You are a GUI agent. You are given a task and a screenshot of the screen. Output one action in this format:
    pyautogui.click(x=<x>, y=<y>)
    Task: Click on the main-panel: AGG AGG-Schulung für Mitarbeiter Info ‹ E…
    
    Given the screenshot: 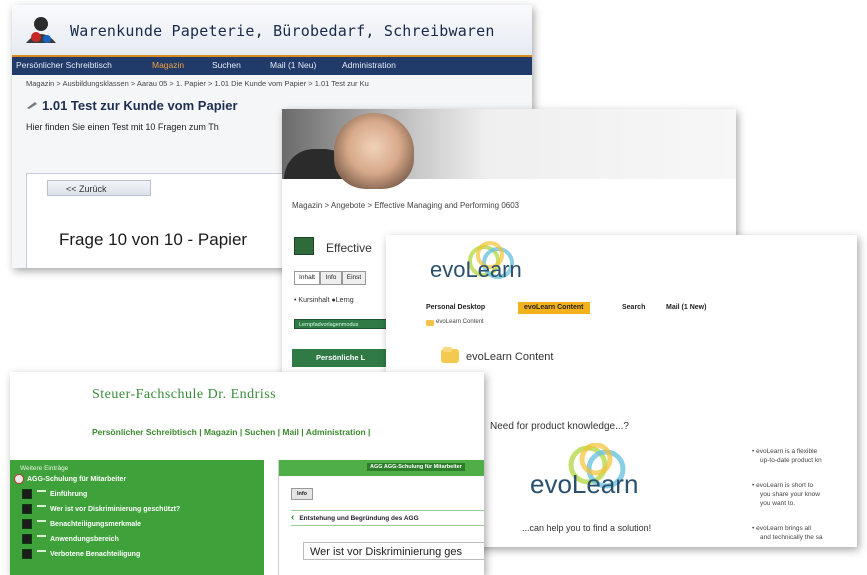 What is the action you would take?
    pyautogui.click(x=381, y=517)
    